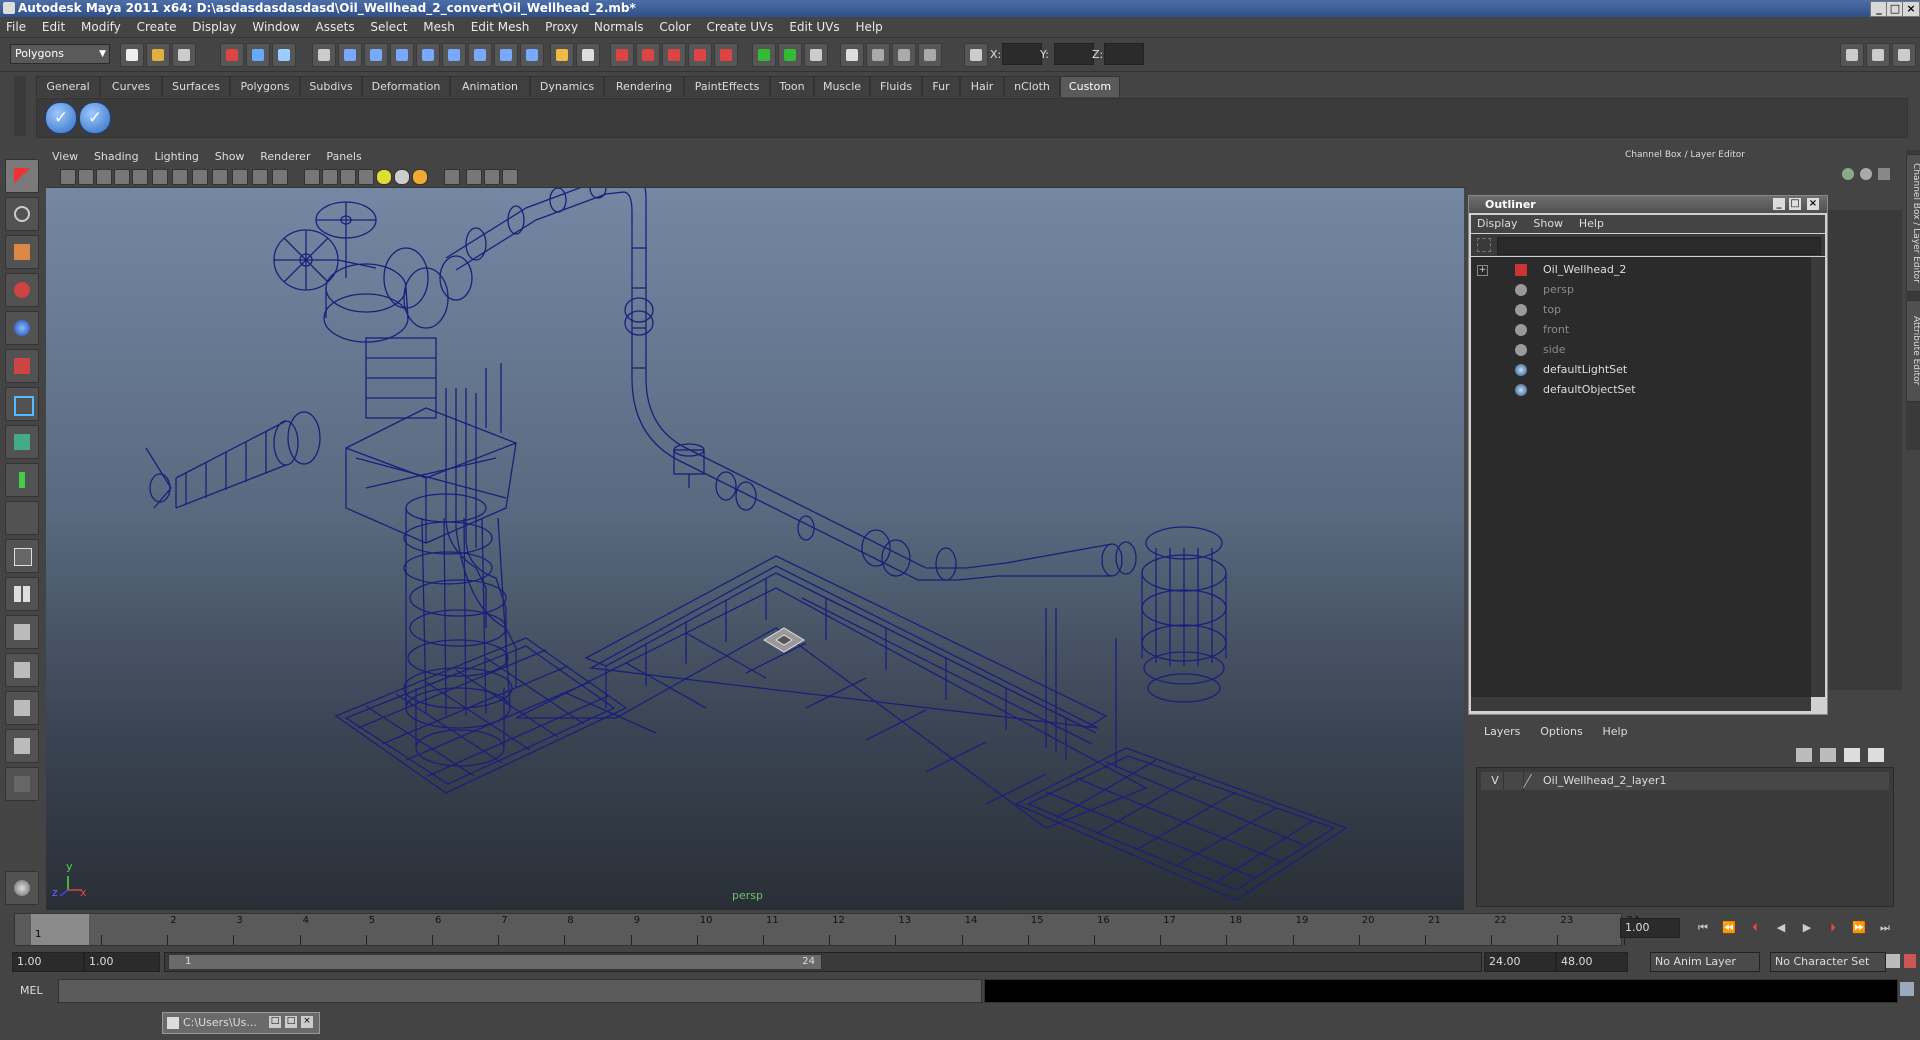 The width and height of the screenshot is (1920, 1040). Describe the element at coordinates (200, 177) in the screenshot. I see `smooth-shade-icon` at that location.